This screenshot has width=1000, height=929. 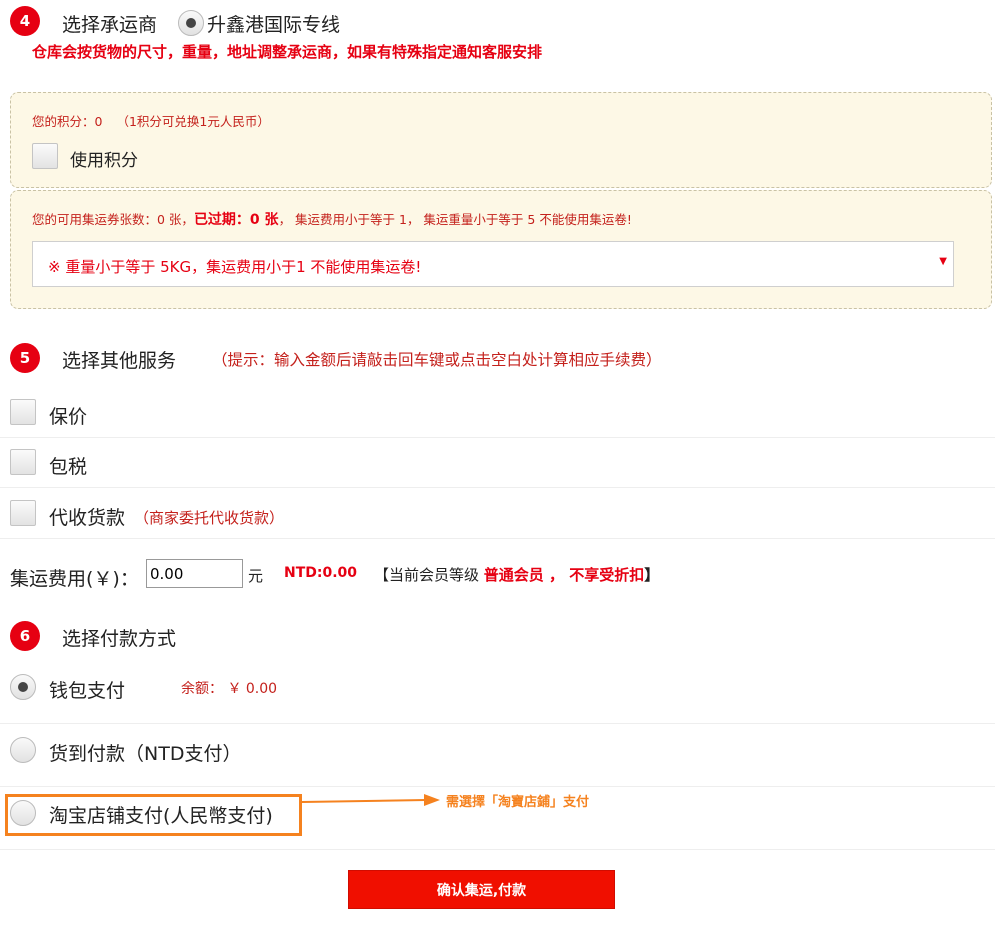 I want to click on wallet-pay-label: 钱包支付, so click(x=87, y=689).